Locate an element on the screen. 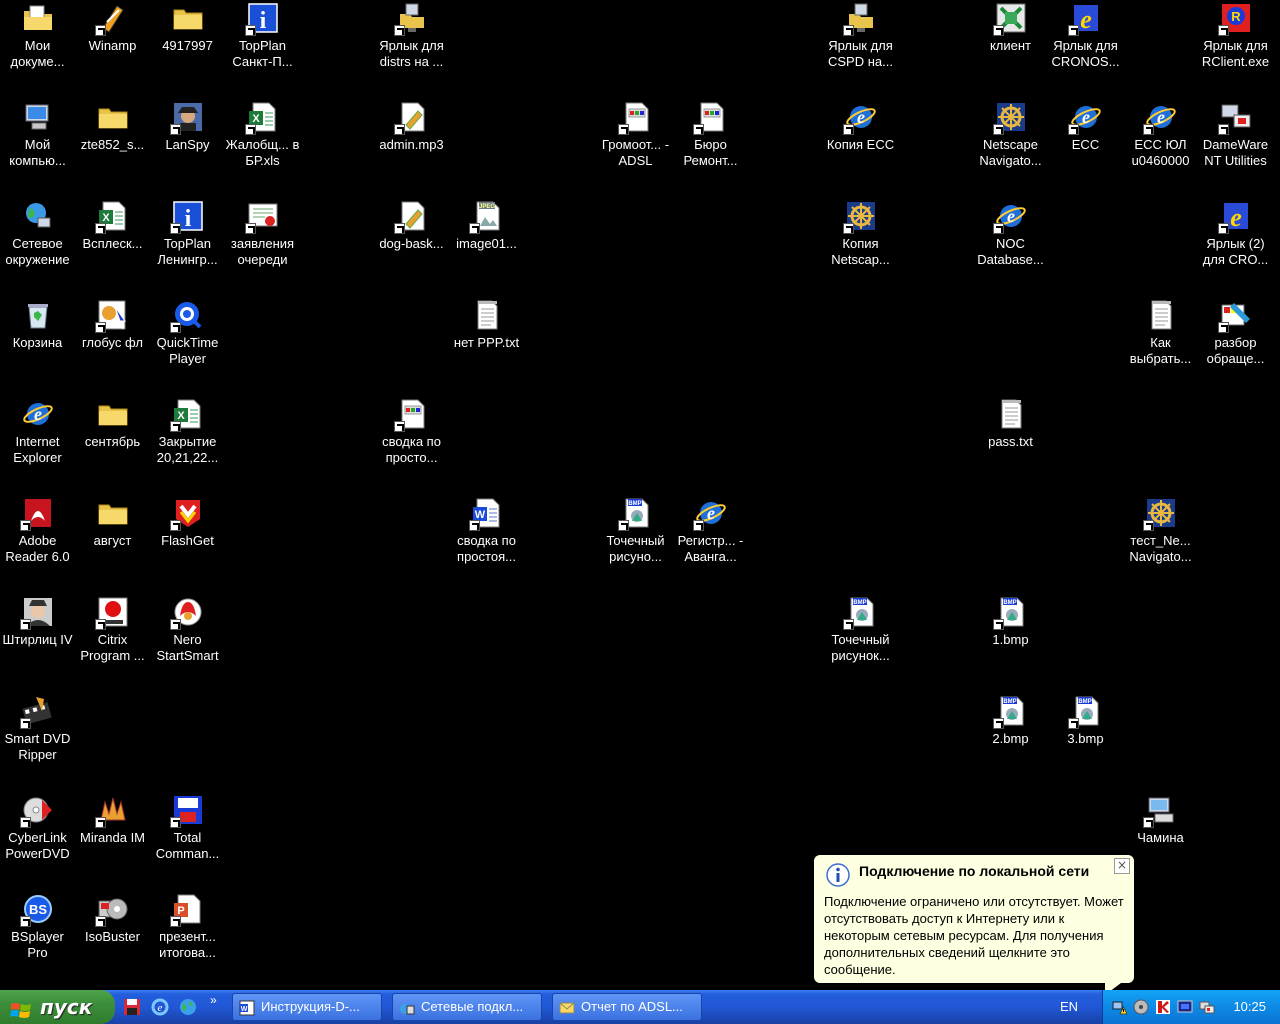 The width and height of the screenshot is (1280, 1024). desktop-icon-label: сентябрь is located at coordinates (112, 441).